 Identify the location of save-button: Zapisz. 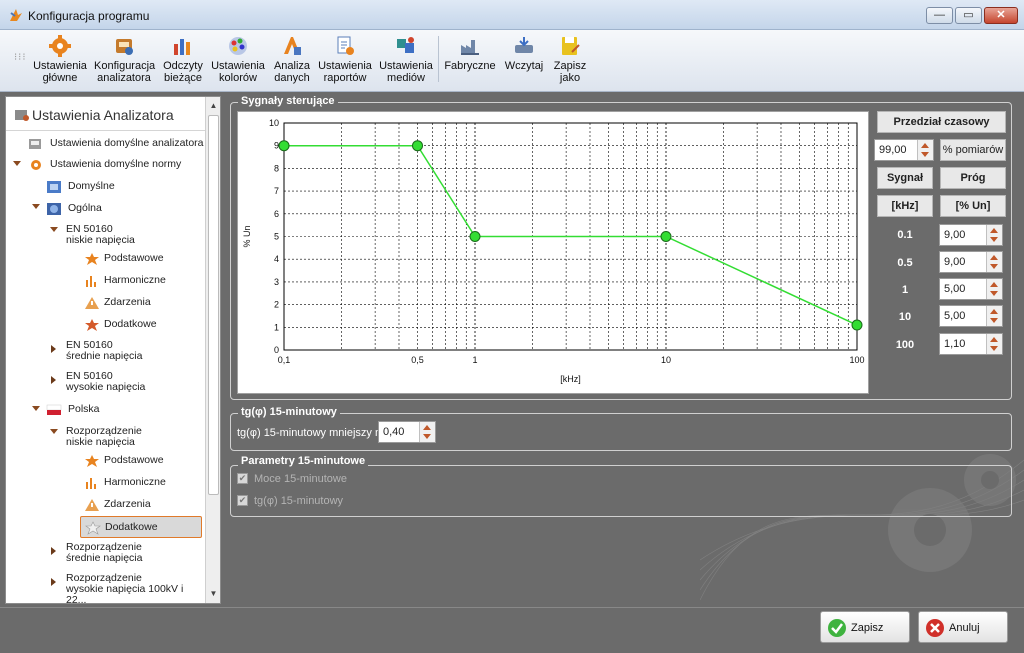
(865, 627).